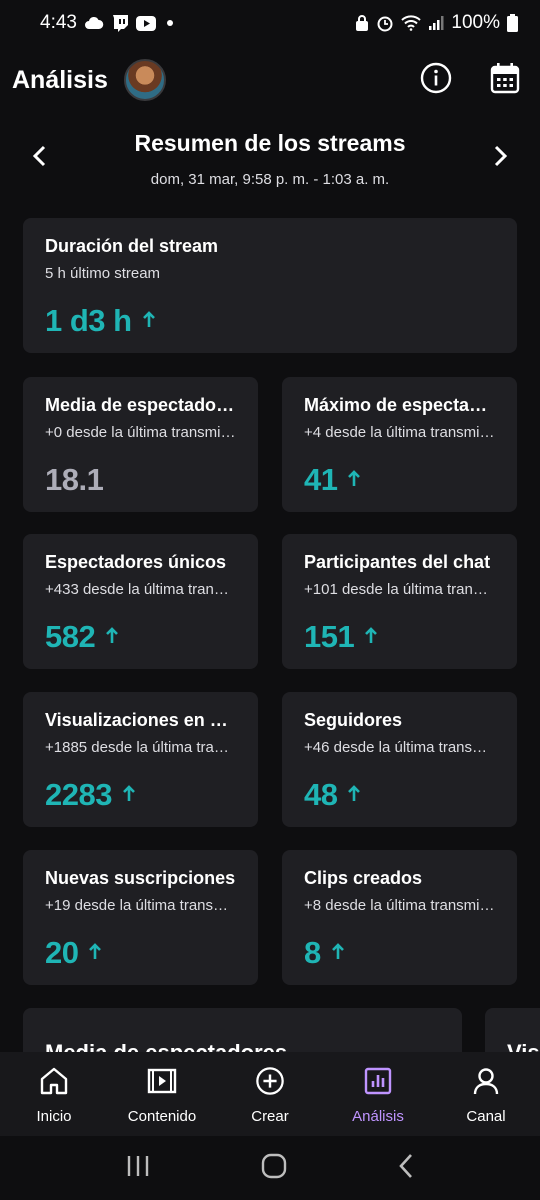  I want to click on user-icon, so click(486, 1083).